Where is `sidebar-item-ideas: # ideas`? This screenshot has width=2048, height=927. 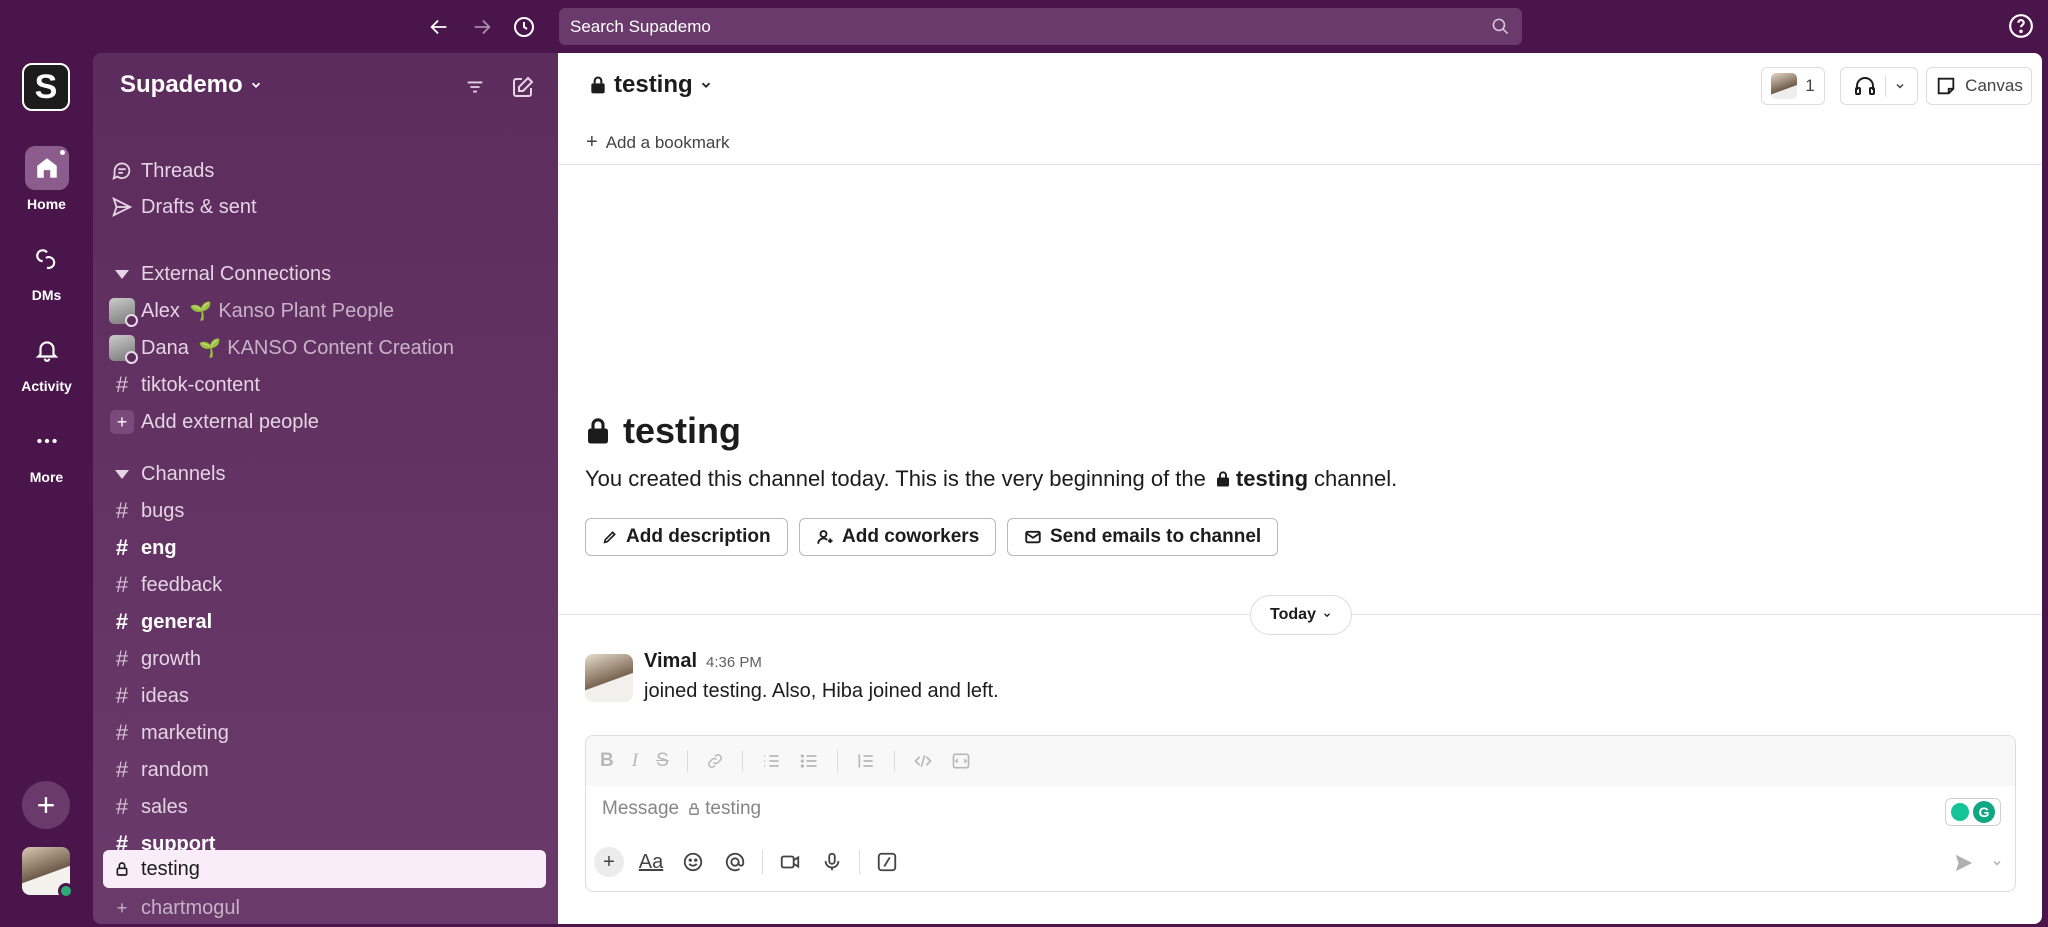 sidebar-item-ideas: # ideas is located at coordinates (324, 696).